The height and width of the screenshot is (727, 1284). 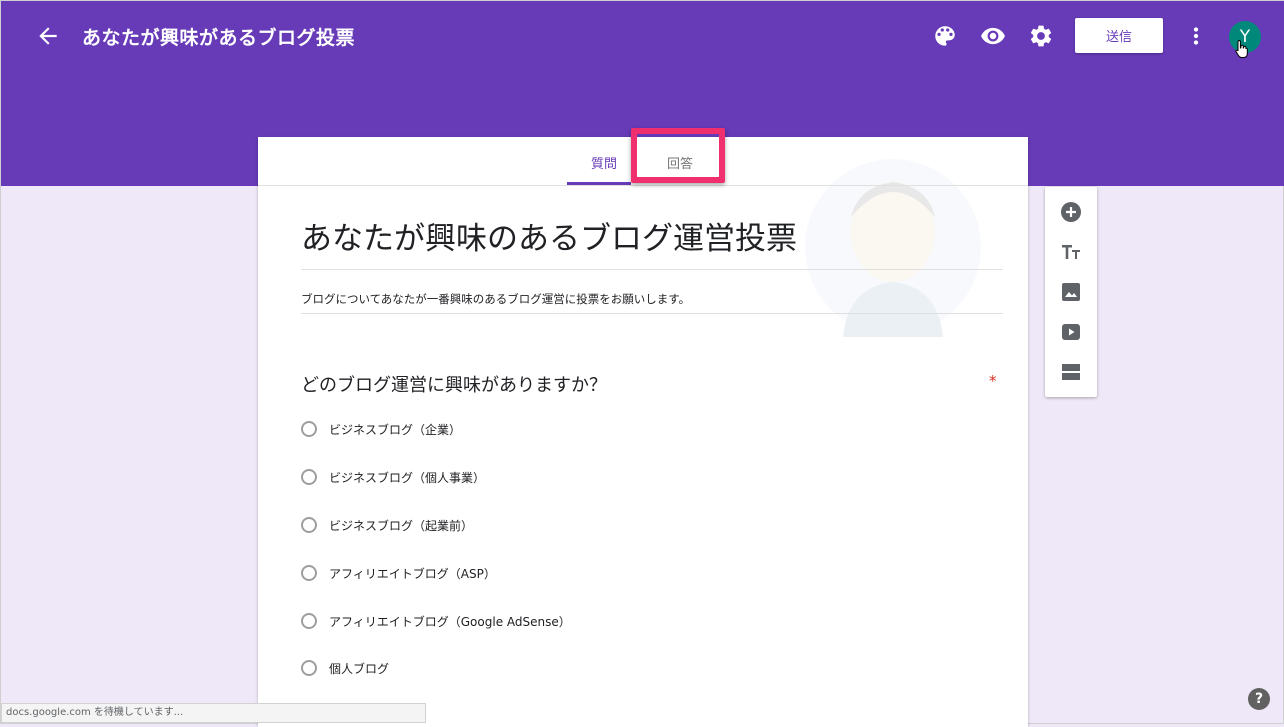 I want to click on radio-option: ビジネスブログ（起業前）, so click(x=387, y=525).